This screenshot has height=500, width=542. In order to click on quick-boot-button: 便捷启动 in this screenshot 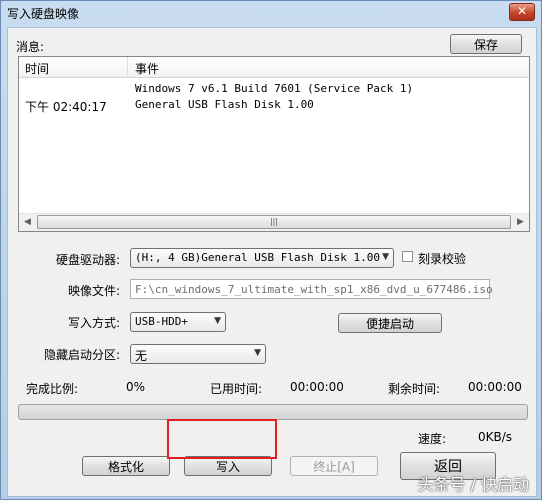, I will do `click(390, 323)`.